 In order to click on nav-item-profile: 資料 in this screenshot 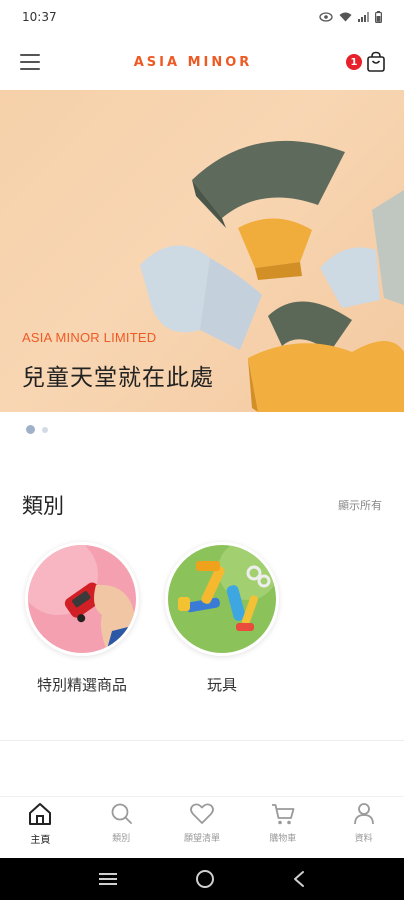, I will do `click(364, 822)`.